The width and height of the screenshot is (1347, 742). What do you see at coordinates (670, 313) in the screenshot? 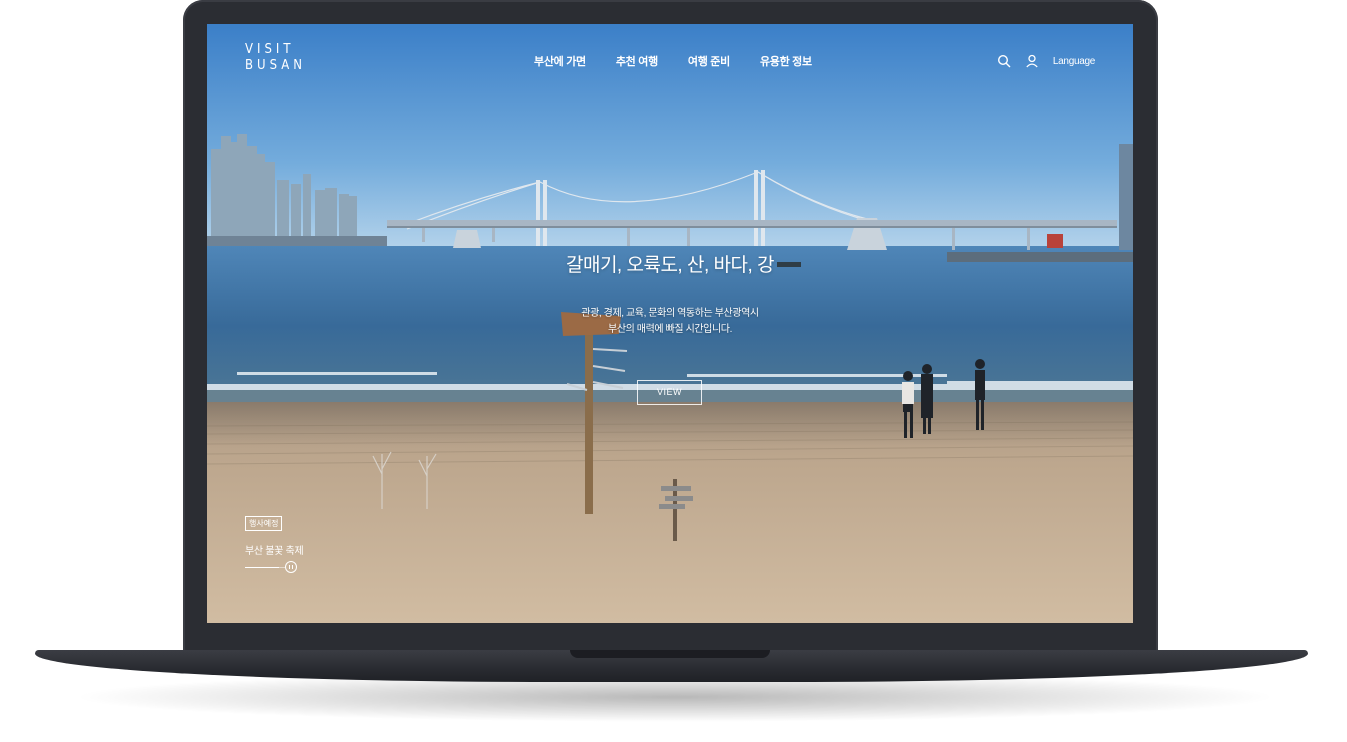
I see `hero-description-line-1: 관광, 경제, 교육, 문화의 역동하는 부산광역시` at bounding box center [670, 313].